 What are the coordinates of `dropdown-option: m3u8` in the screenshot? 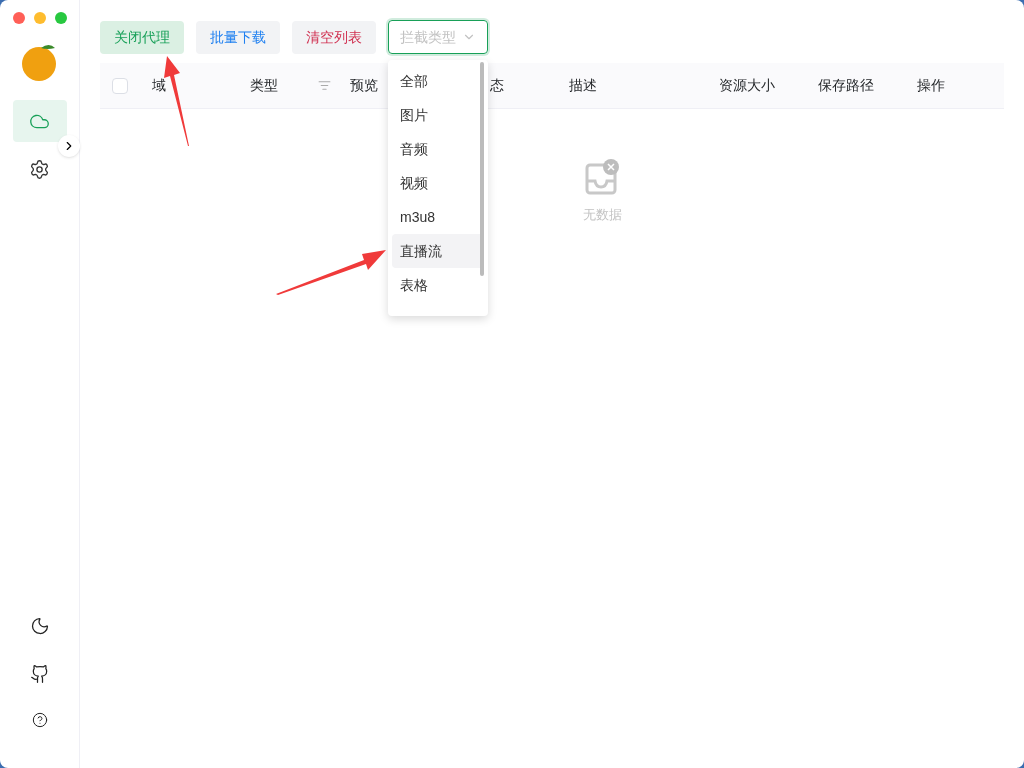 It's located at (438, 217).